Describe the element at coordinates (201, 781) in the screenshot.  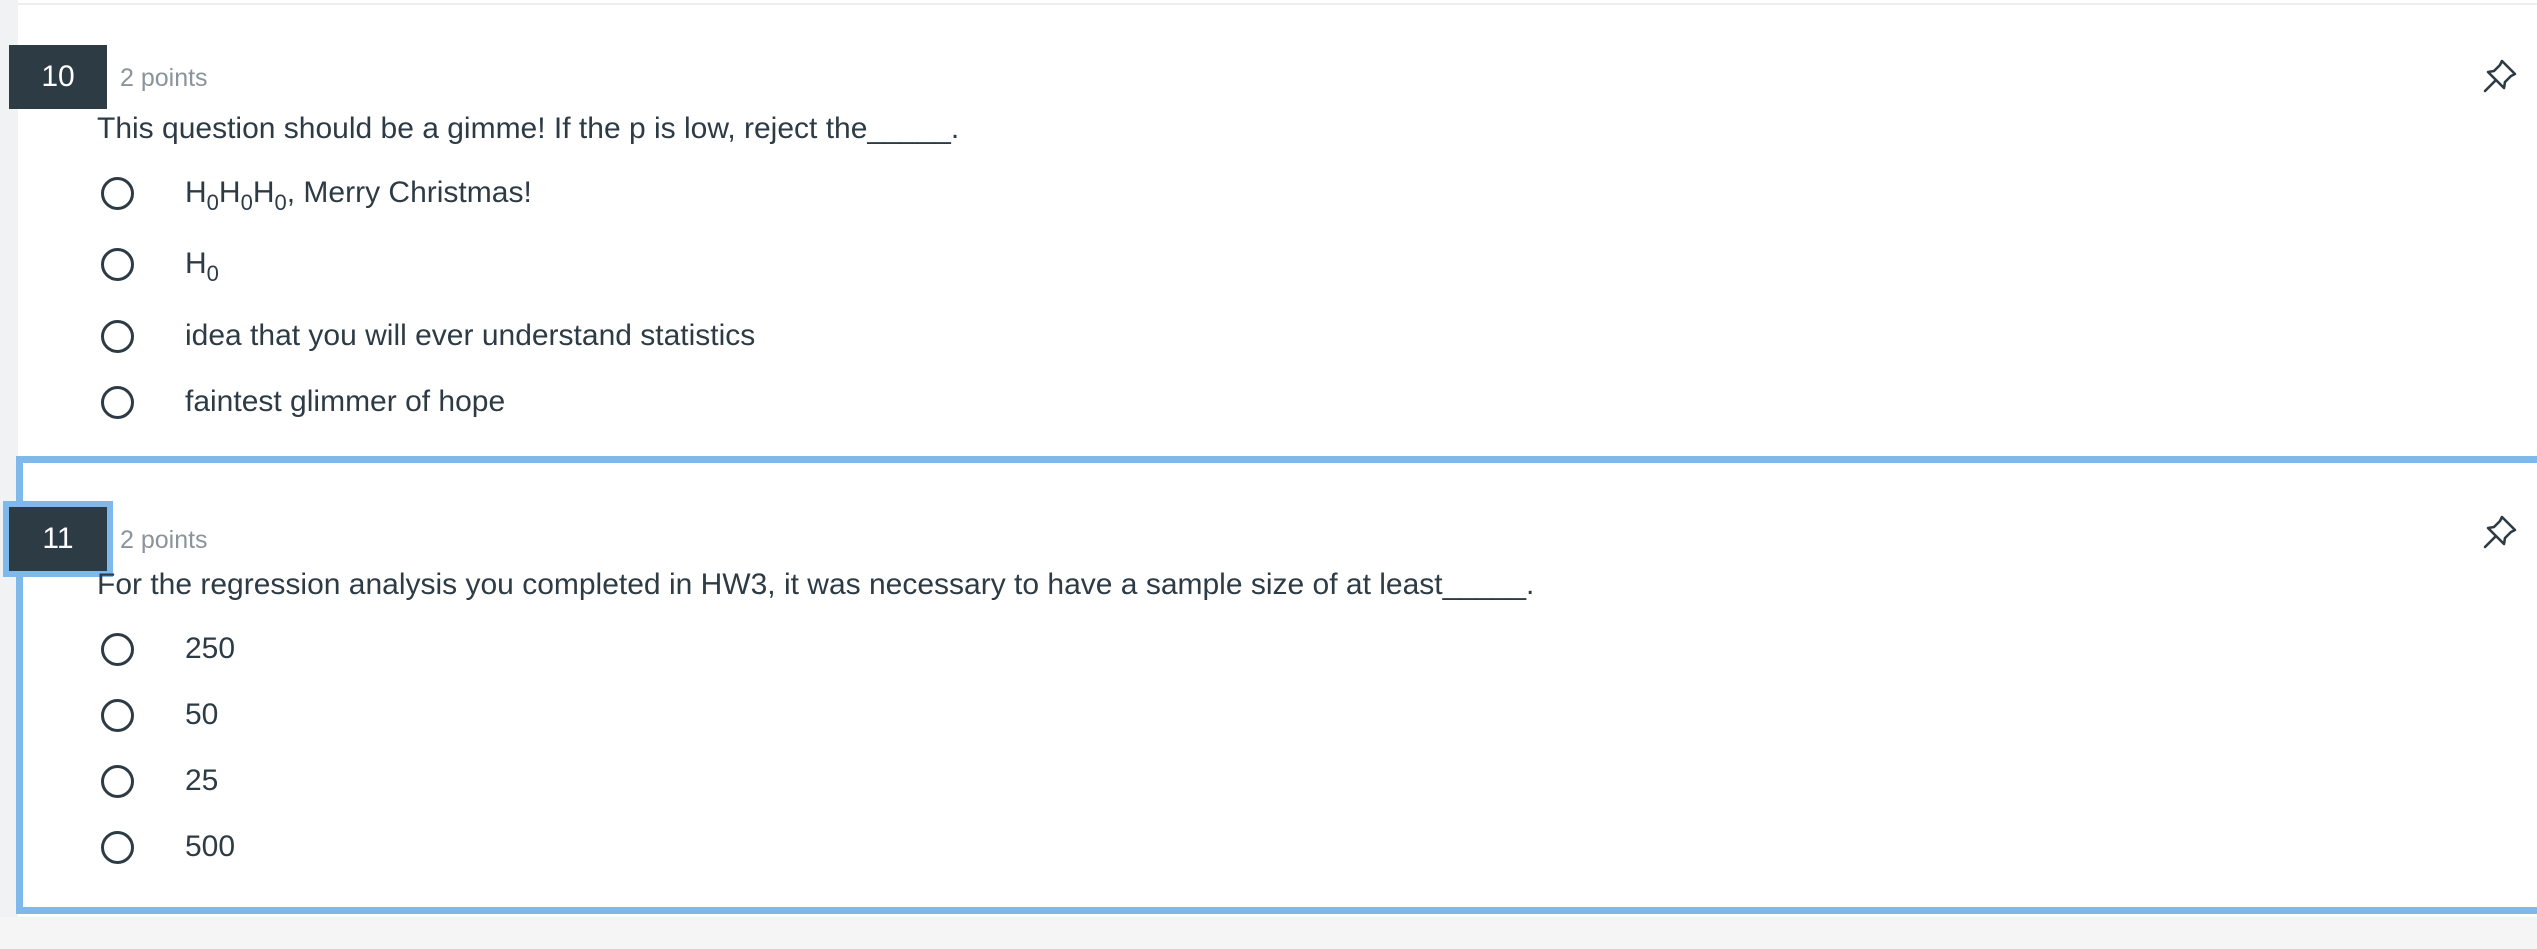
I see `answer-label: 25` at that location.